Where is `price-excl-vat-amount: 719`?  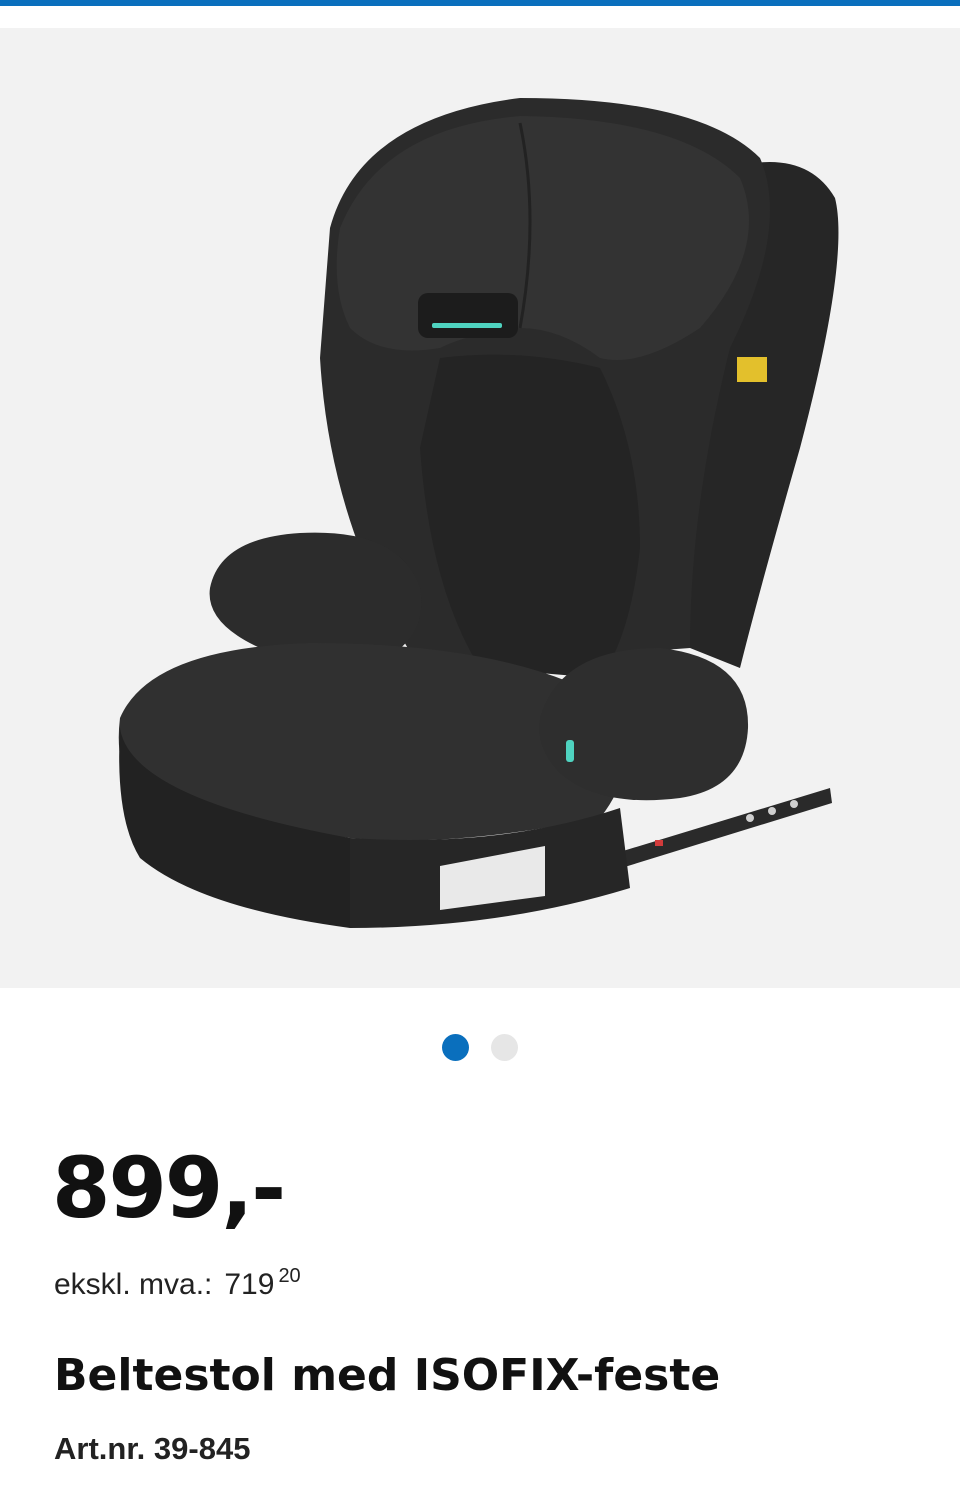
price-excl-vat-amount: 719 is located at coordinates (249, 1284).